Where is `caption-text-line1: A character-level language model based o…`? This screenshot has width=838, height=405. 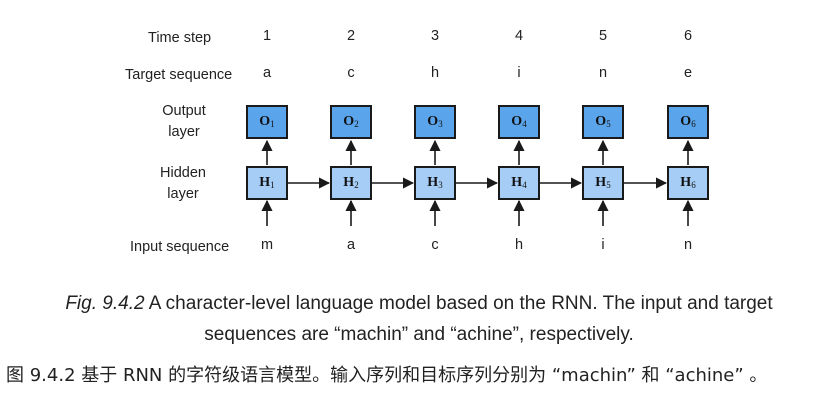
caption-text-line1: A character-level language model based o… is located at coordinates (458, 303).